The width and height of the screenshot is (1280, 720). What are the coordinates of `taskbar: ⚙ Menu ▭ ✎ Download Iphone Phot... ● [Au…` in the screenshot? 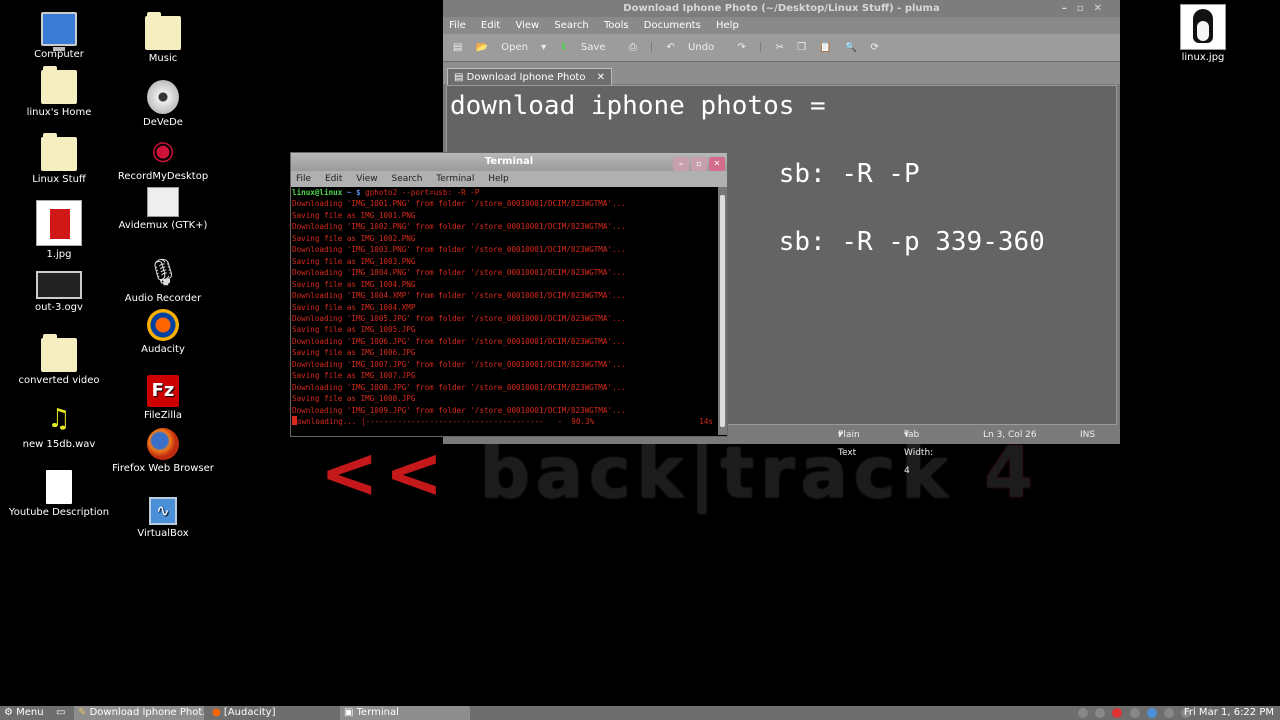 It's located at (640, 713).